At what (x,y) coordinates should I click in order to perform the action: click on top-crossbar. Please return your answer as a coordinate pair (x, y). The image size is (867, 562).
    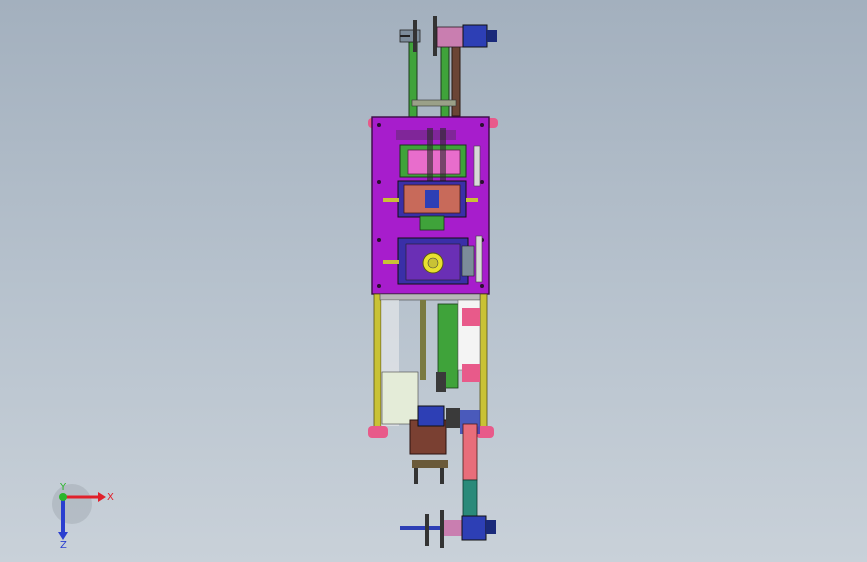
    Looking at the image, I should click on (434, 103).